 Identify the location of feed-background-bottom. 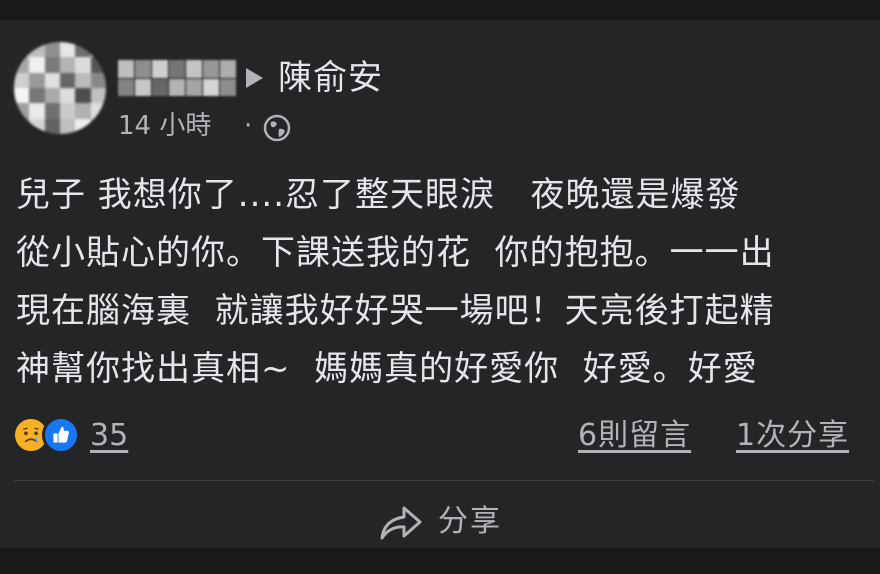
(440, 561).